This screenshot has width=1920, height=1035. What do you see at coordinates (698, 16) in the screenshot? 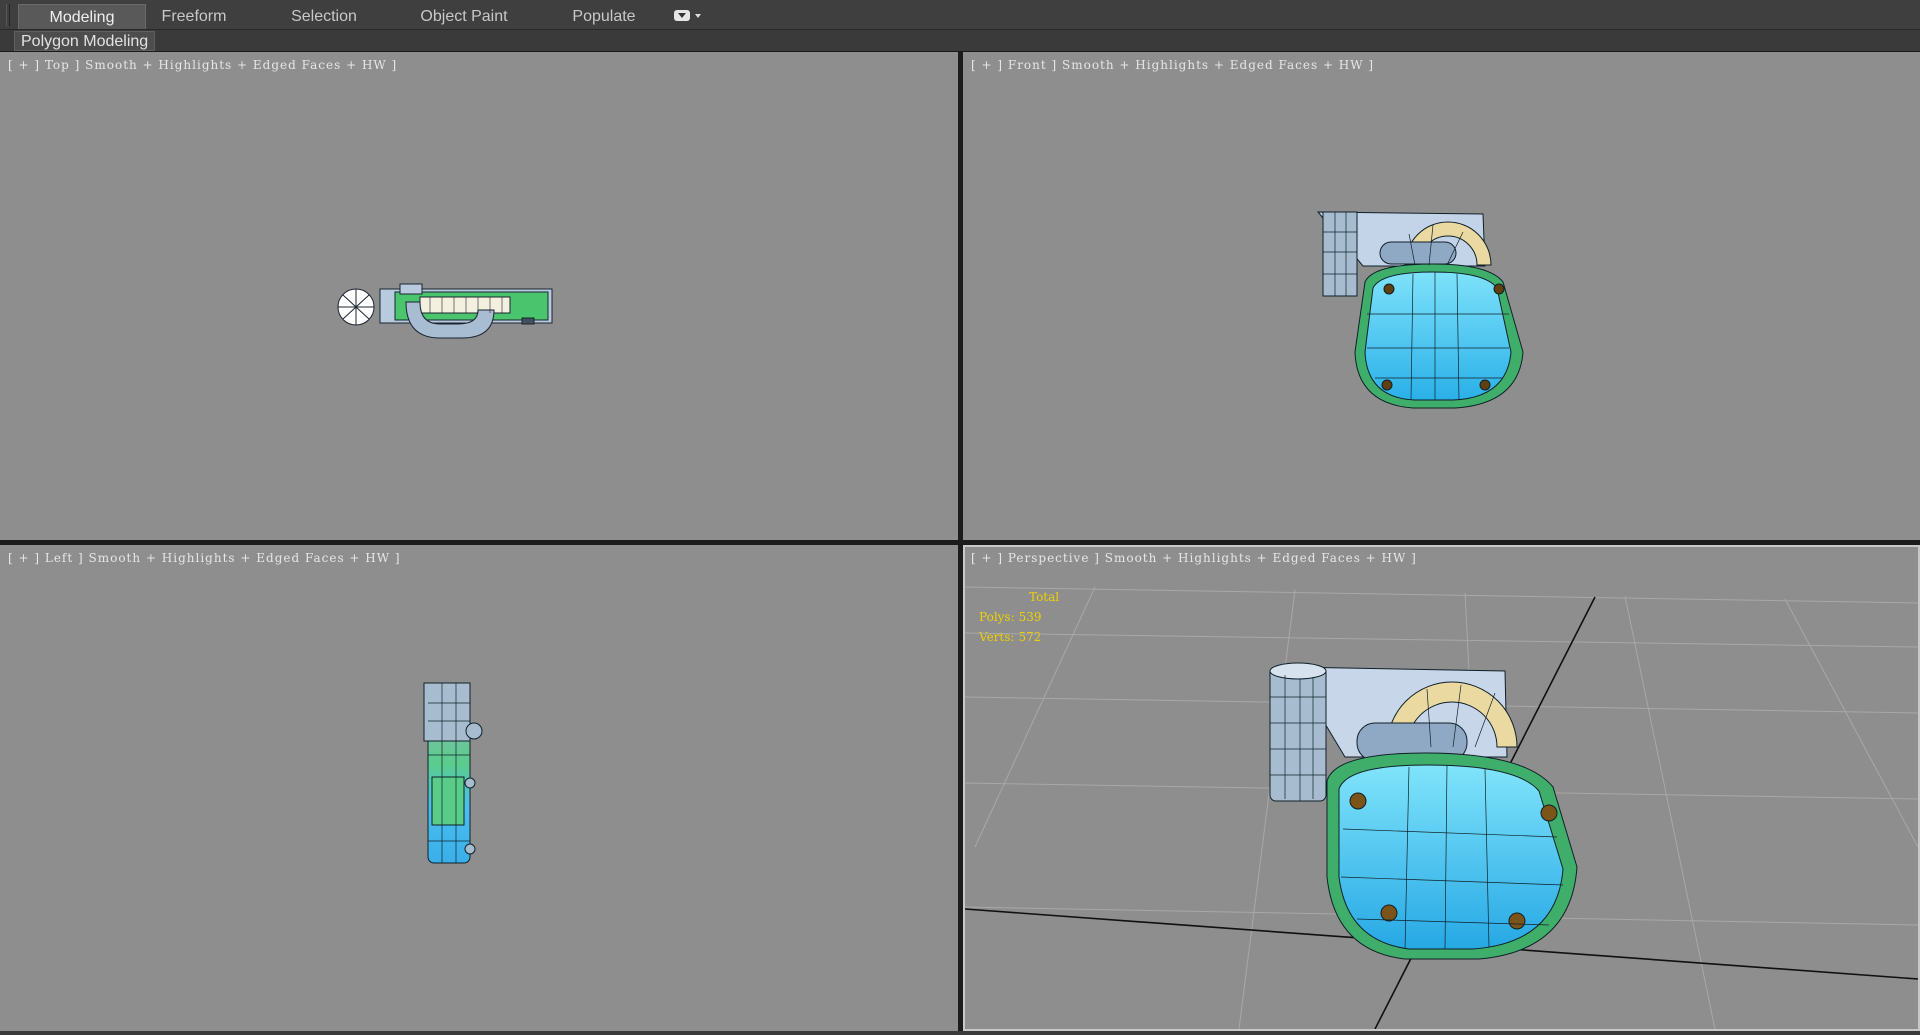
I see `dropdown-caret-icon` at bounding box center [698, 16].